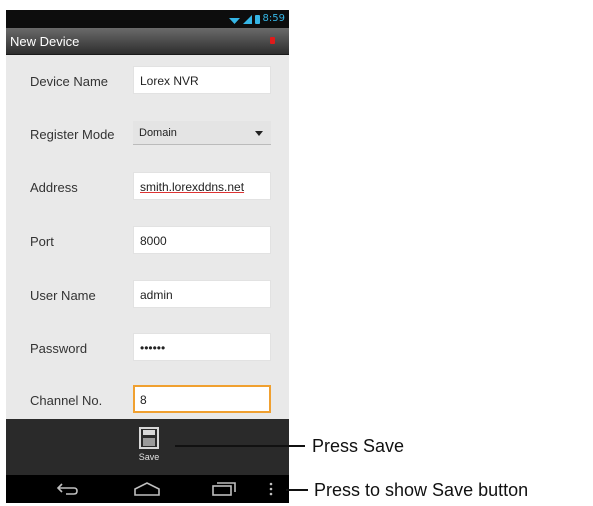 This screenshot has height=506, width=593. I want to click on save-callout-text: Press Save, so click(358, 446).